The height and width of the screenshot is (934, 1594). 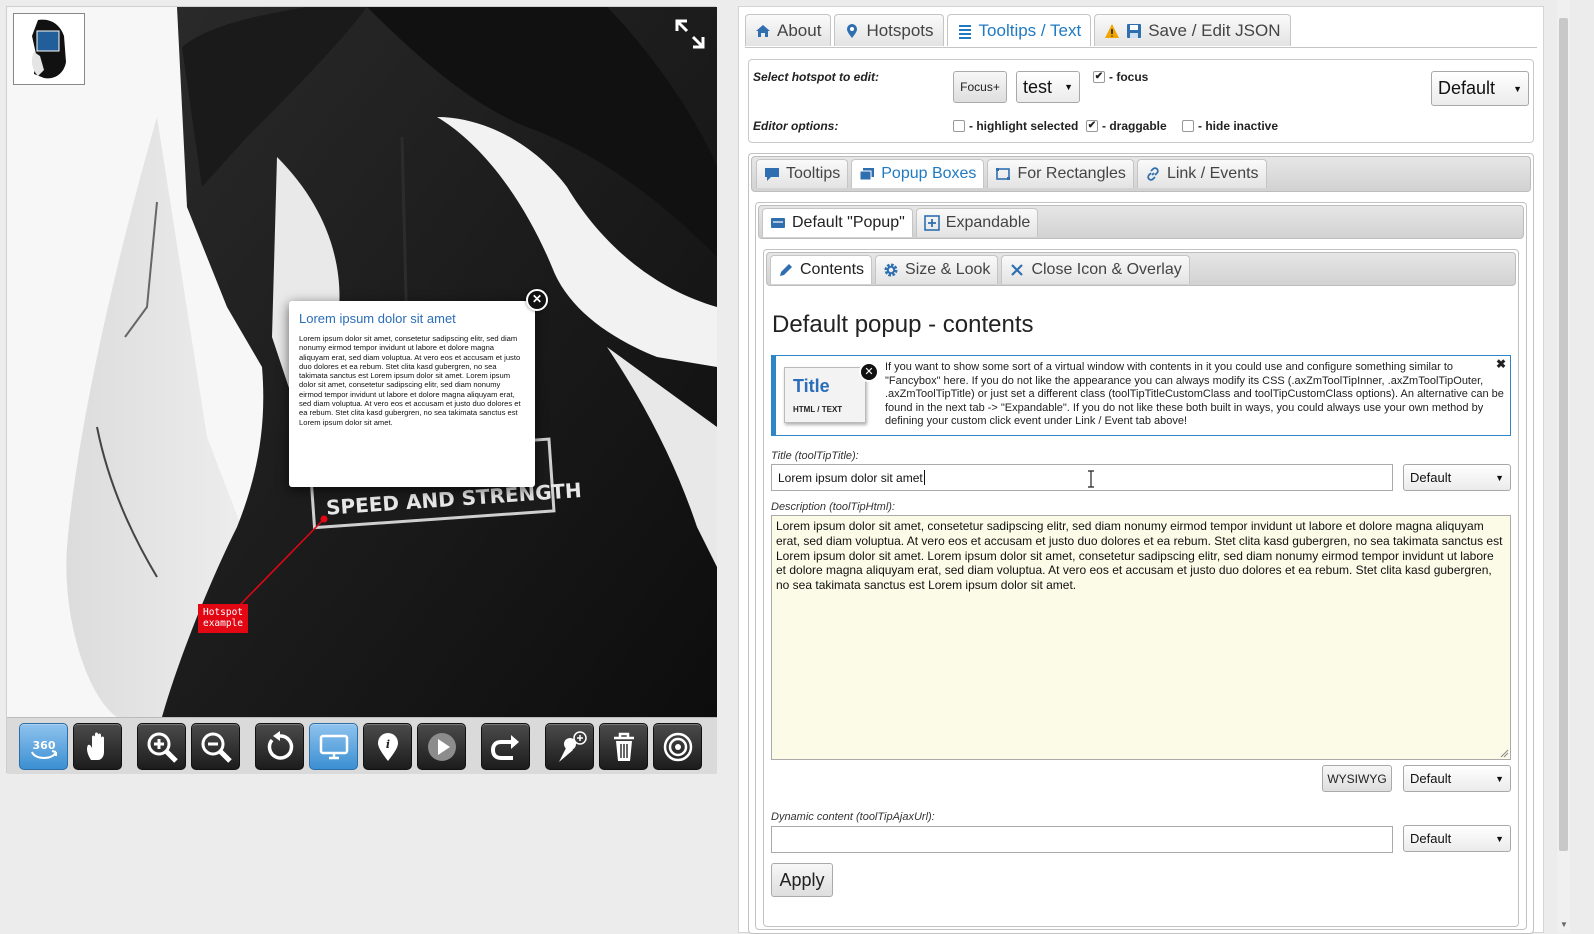 What do you see at coordinates (1501, 364) in the screenshot?
I see `dismiss-info-icon: ✖` at bounding box center [1501, 364].